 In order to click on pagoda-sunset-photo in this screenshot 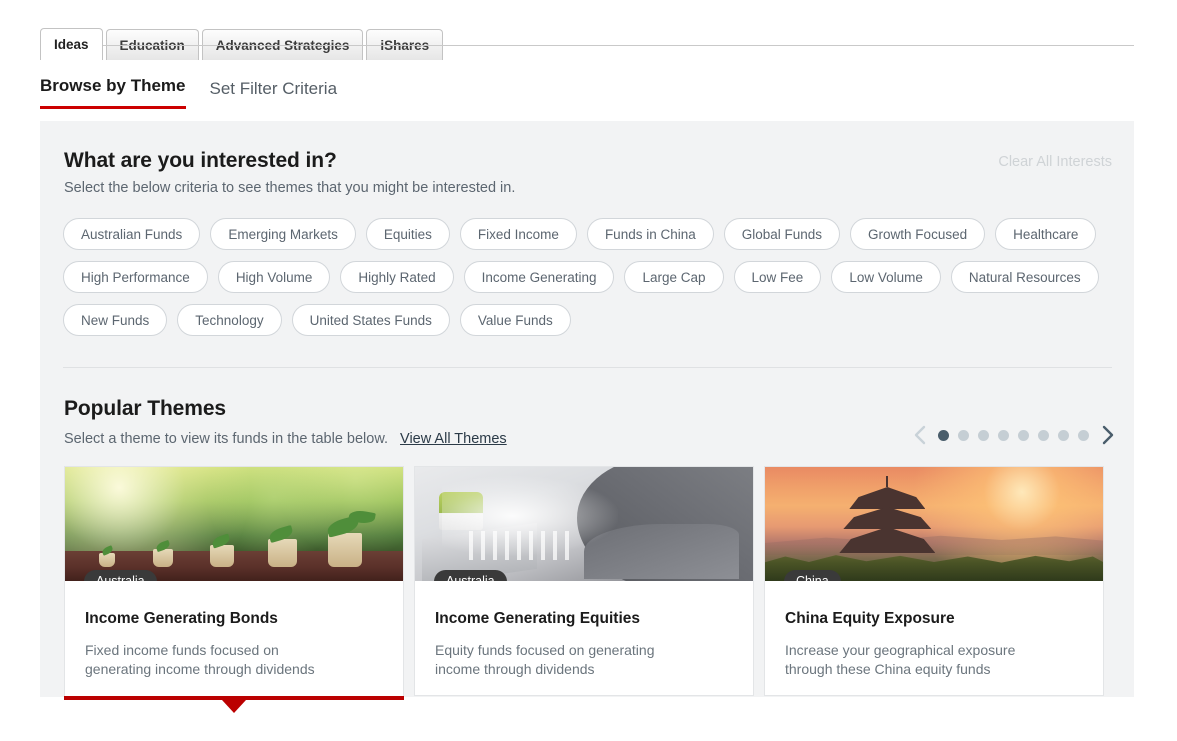, I will do `click(934, 524)`.